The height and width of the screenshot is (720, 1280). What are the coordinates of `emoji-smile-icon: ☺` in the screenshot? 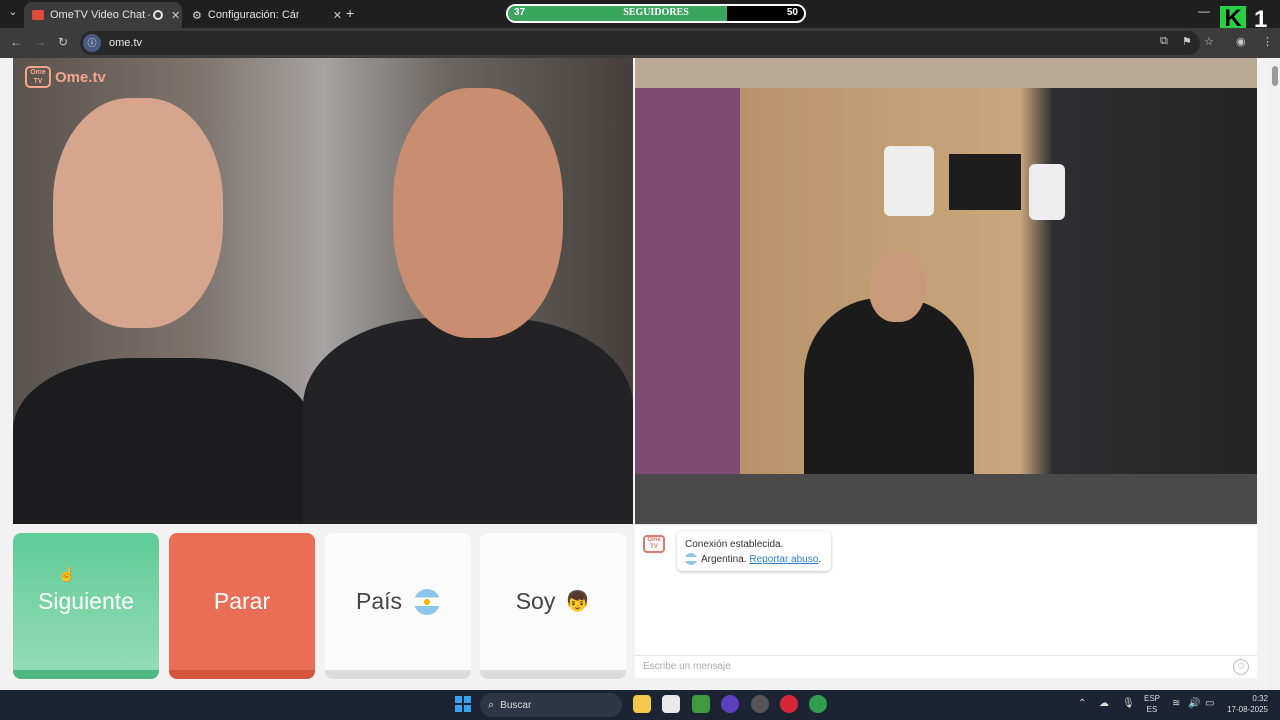 It's located at (1241, 667).